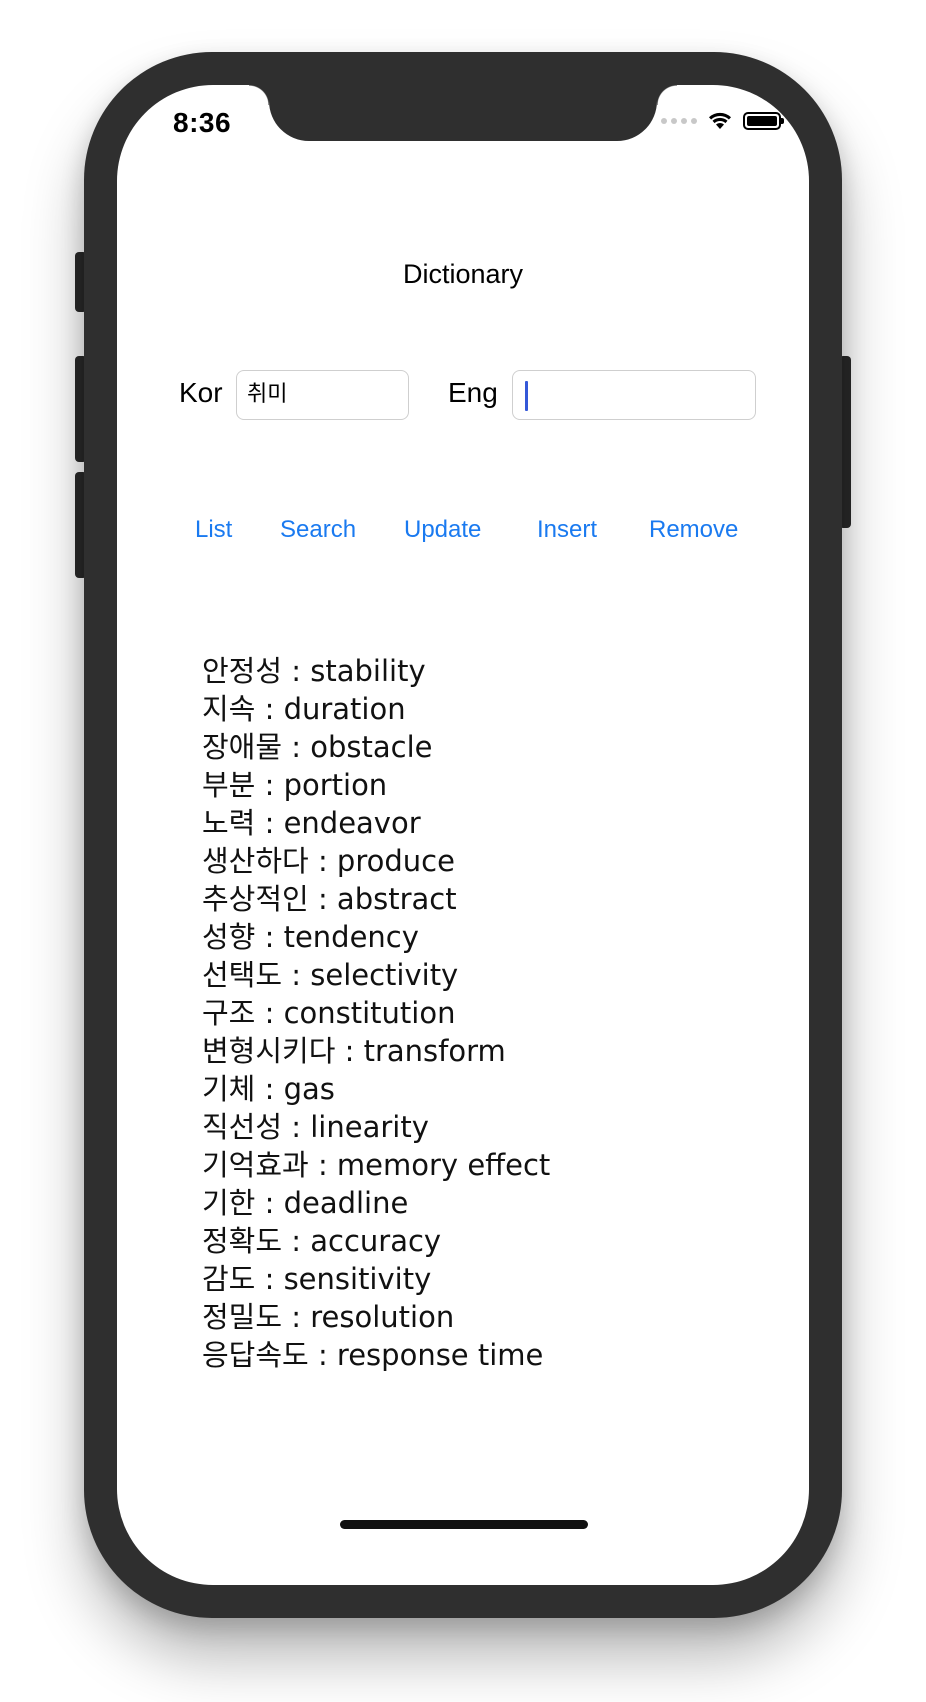 The image size is (926, 1702). I want to click on list-item: 기한 : deadline, so click(305, 1203).